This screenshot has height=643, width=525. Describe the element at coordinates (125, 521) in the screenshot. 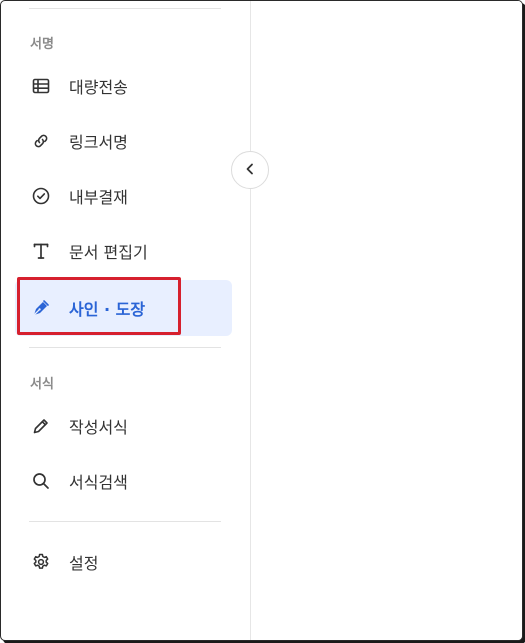

I see `divider-bottom` at that location.